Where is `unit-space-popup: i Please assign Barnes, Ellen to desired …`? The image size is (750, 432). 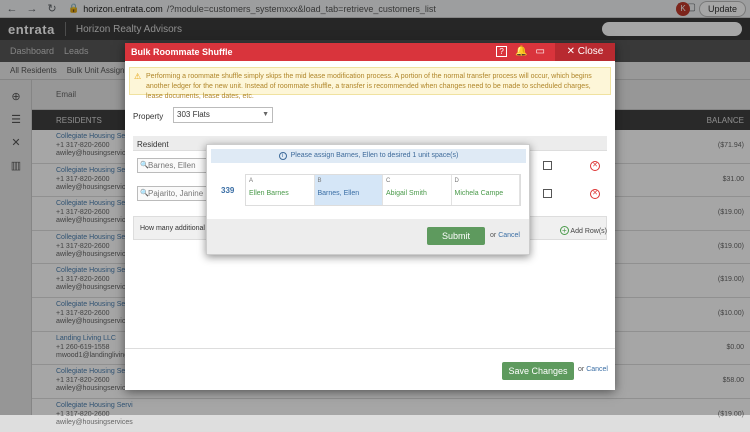
unit-space-popup: i Please assign Barnes, Ellen to desired … is located at coordinates (368, 199).